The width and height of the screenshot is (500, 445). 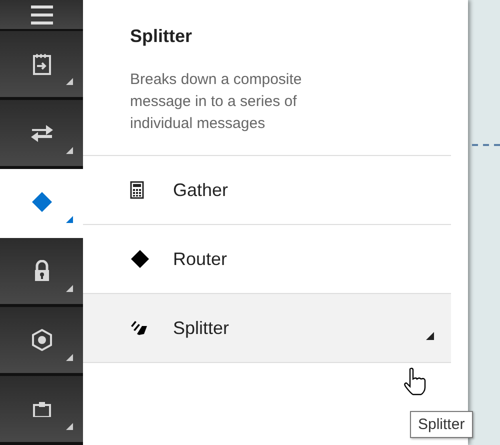 What do you see at coordinates (415, 382) in the screenshot?
I see `hand-cursor-icon` at bounding box center [415, 382].